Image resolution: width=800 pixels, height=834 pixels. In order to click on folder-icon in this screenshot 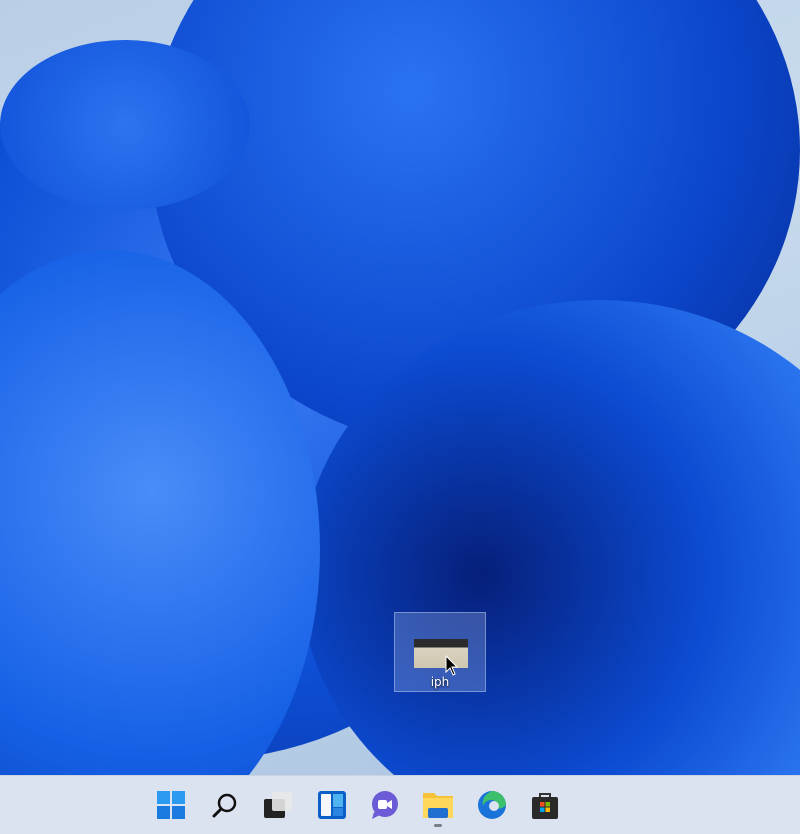, I will do `click(438, 805)`.